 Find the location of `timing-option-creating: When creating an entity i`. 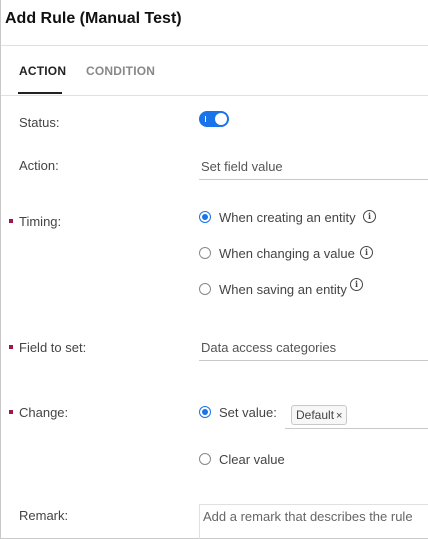

timing-option-creating: When creating an entity i is located at coordinates (299, 218).